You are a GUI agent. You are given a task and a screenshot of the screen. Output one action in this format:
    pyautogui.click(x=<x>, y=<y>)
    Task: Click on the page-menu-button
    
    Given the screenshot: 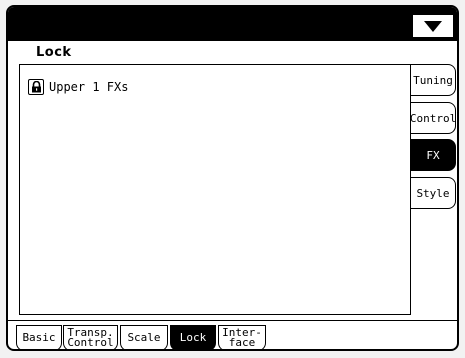 What is the action you would take?
    pyautogui.click(x=433, y=26)
    